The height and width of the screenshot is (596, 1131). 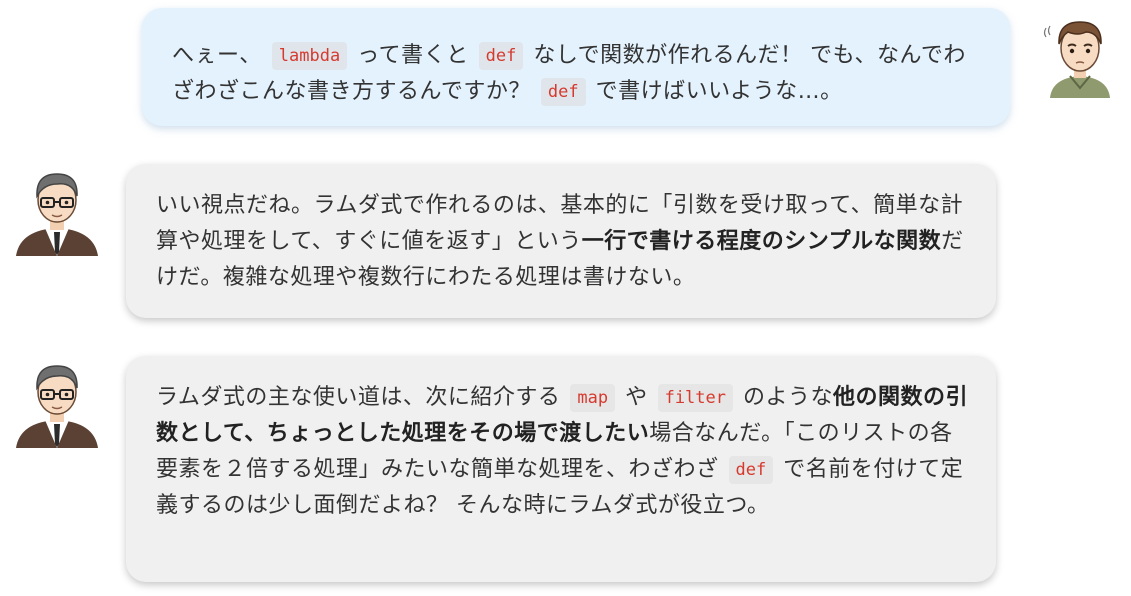 What do you see at coordinates (695, 398) in the screenshot?
I see `inline-code: filter` at bounding box center [695, 398].